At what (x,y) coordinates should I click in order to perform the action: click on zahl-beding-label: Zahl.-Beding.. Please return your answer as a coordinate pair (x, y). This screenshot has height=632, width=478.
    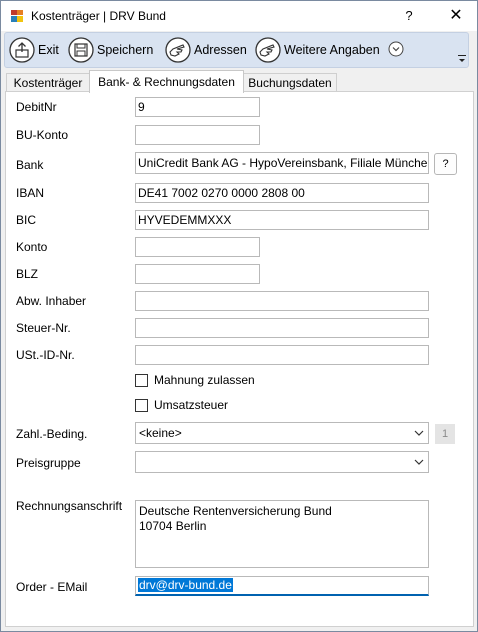
    Looking at the image, I should click on (52, 434).